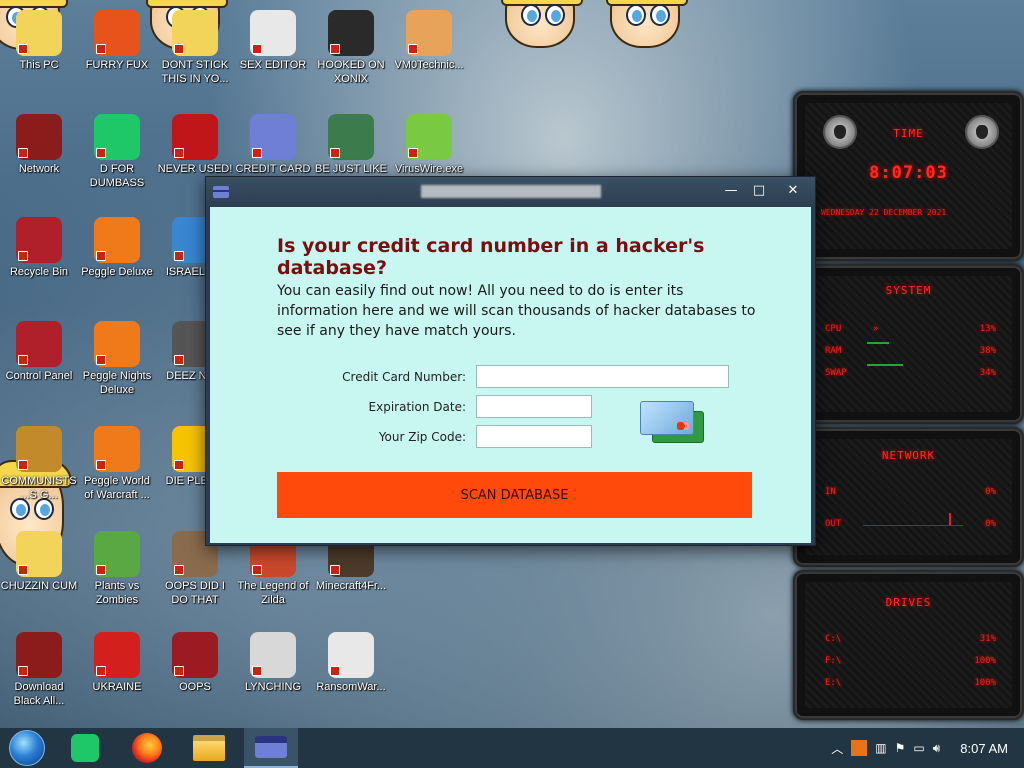  What do you see at coordinates (117, 65) in the screenshot?
I see `desktop-icon-label: FURRY FUX` at bounding box center [117, 65].